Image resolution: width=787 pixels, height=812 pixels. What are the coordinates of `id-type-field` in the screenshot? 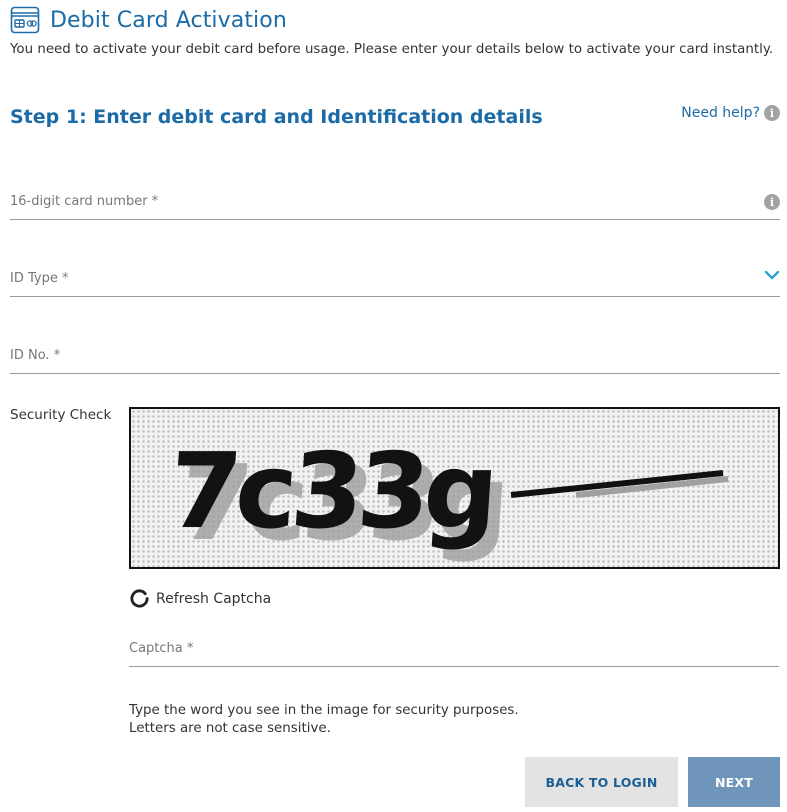 It's located at (395, 277).